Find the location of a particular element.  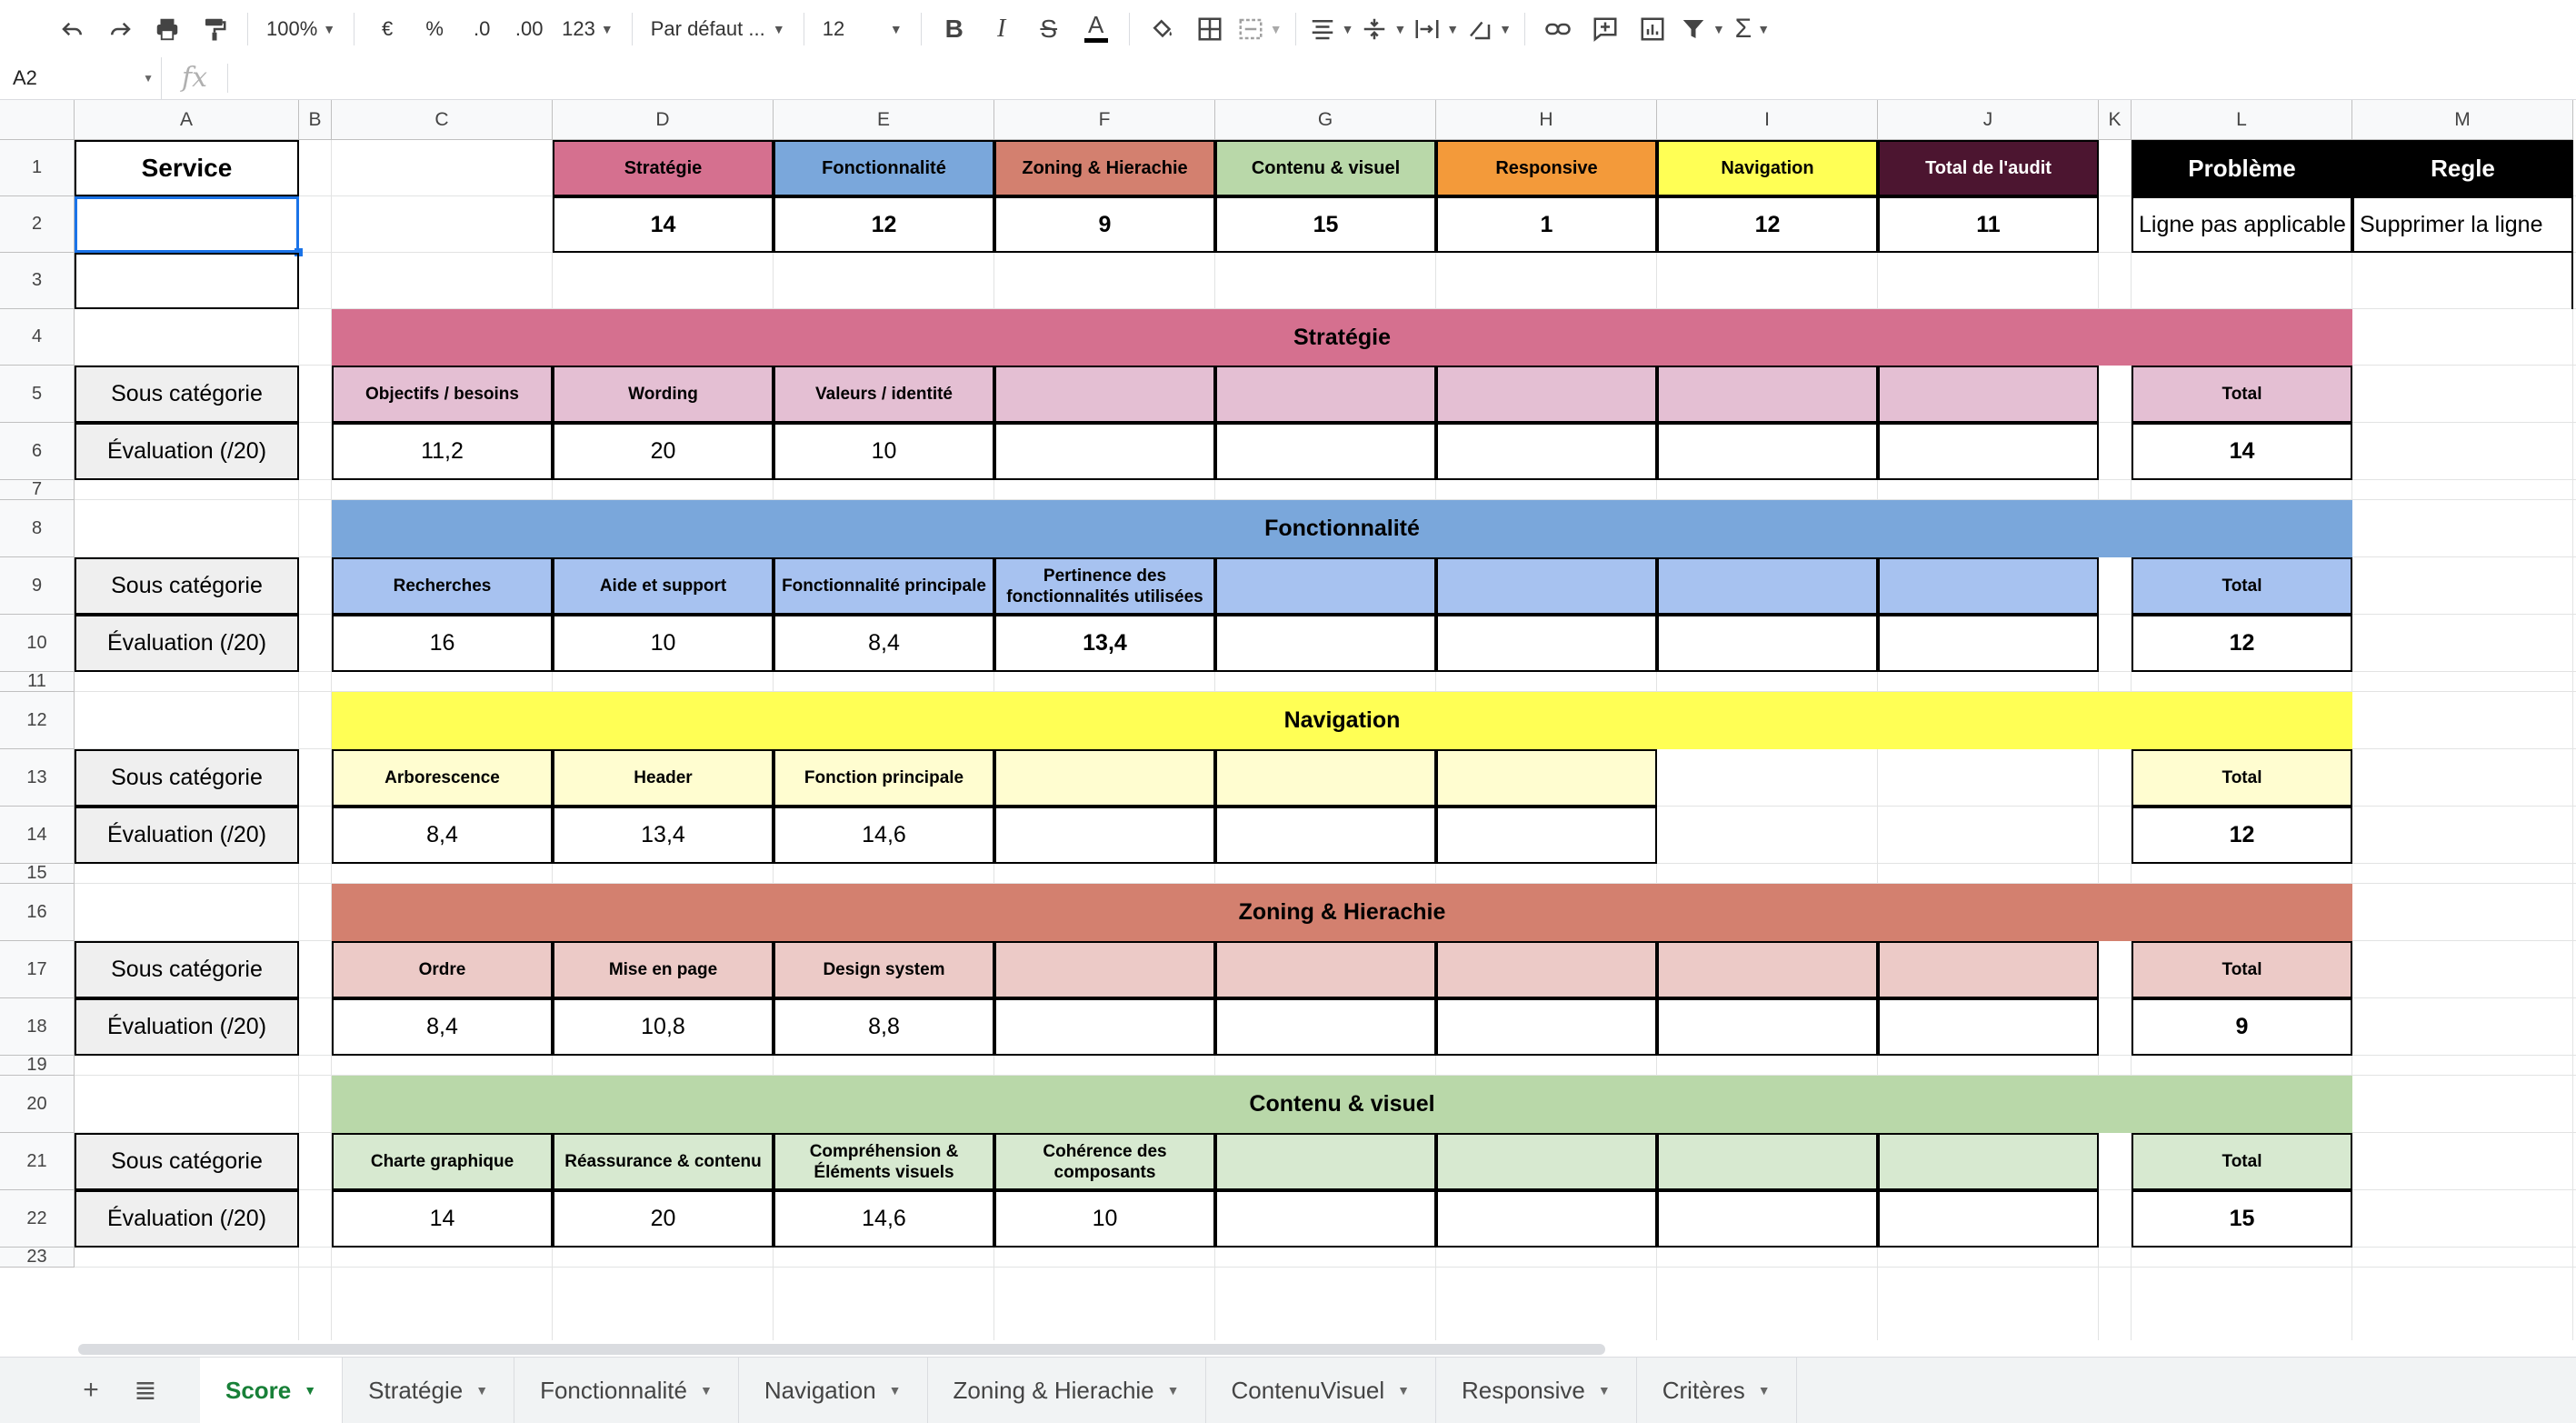

subcategory-cell: Cohérence des composants is located at coordinates (1104, 1161).